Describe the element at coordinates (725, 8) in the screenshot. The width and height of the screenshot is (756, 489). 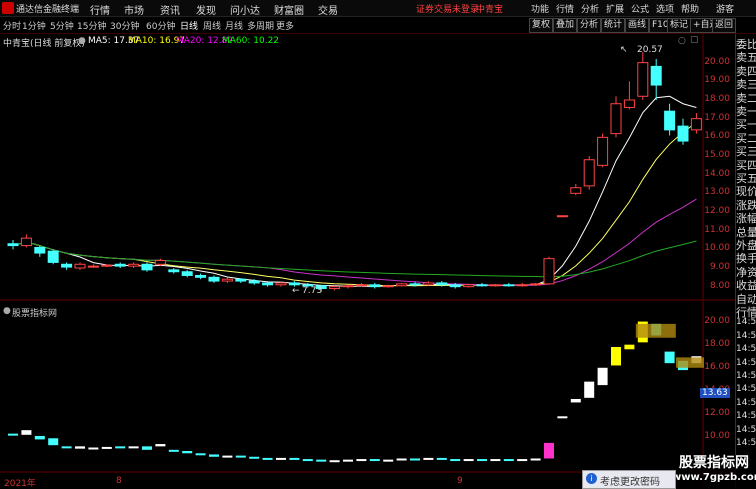
I see `menu-guest: 游客` at that location.